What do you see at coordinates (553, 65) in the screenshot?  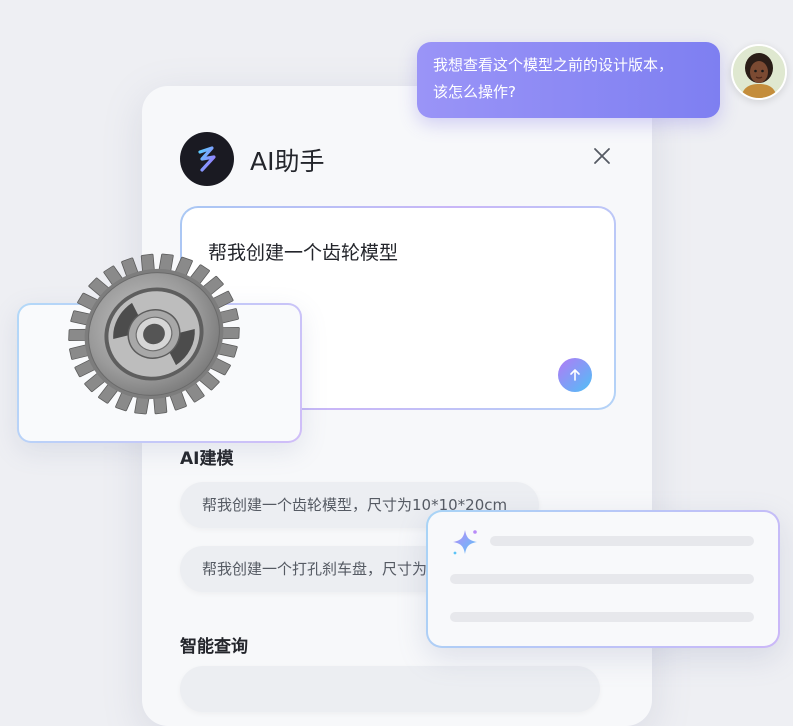 I see `user-message-line: 我想查看这个模型之前的设计版本，` at bounding box center [553, 65].